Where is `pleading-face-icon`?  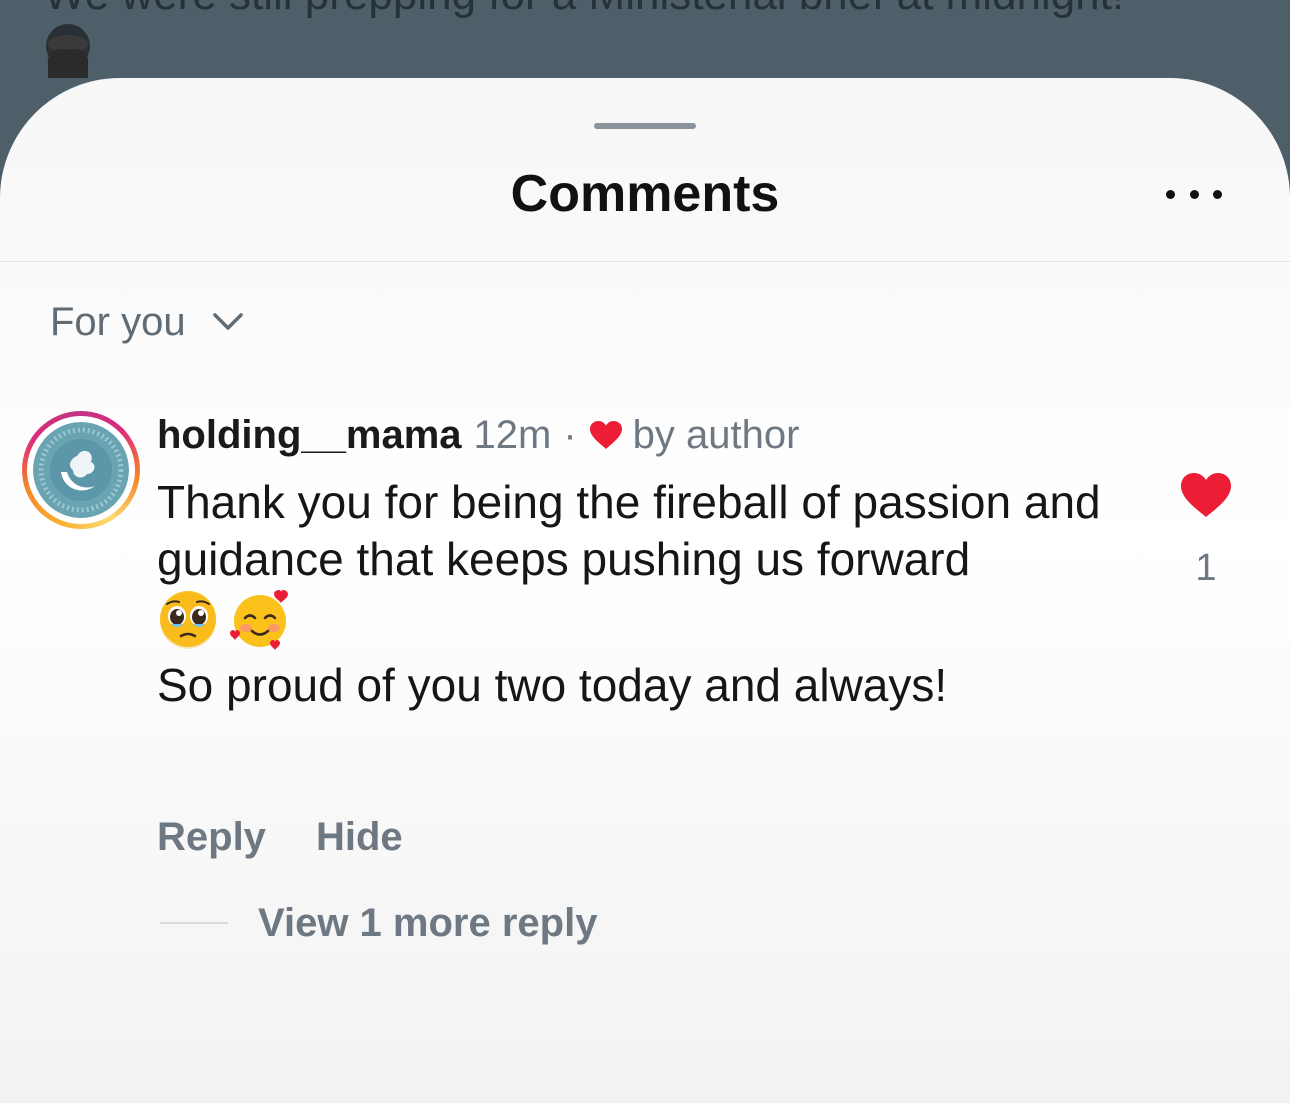
pleading-face-icon is located at coordinates (188, 620).